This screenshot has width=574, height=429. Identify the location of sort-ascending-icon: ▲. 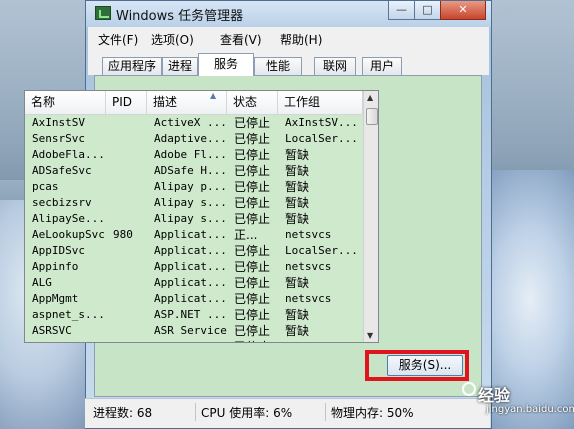
(213, 95).